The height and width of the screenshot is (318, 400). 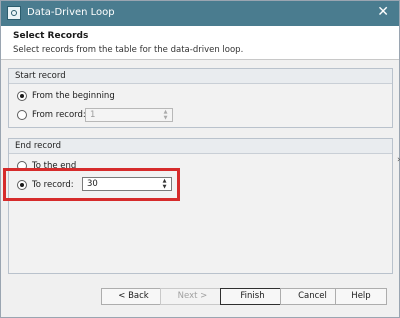 I want to click on next-button: Next >, so click(x=192, y=296).